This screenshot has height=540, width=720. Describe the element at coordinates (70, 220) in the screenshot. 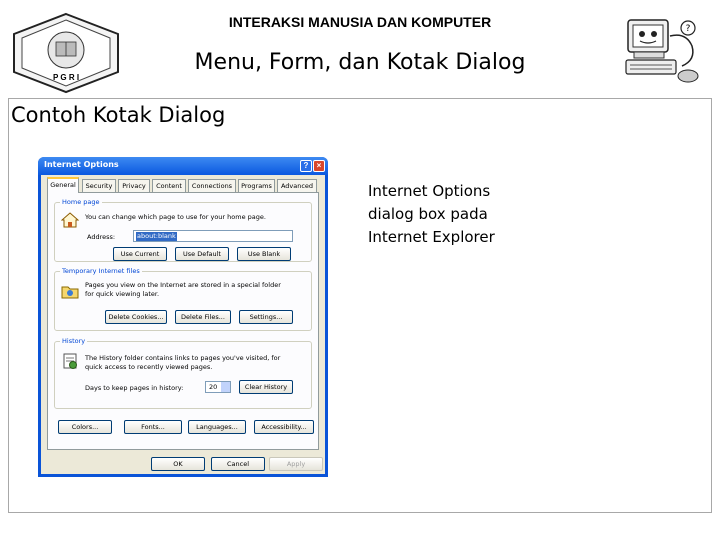

I see `home-icon` at that location.